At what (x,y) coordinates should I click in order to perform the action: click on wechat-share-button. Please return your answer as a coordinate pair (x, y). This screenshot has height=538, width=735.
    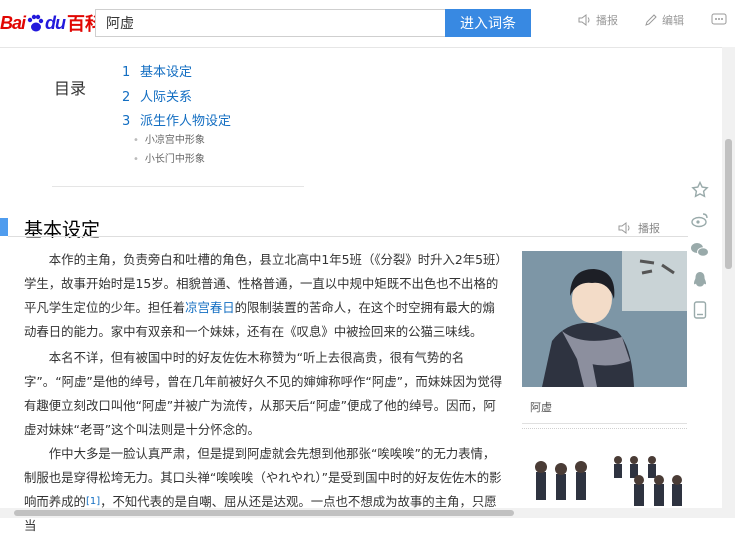
    Looking at the image, I should click on (700, 250).